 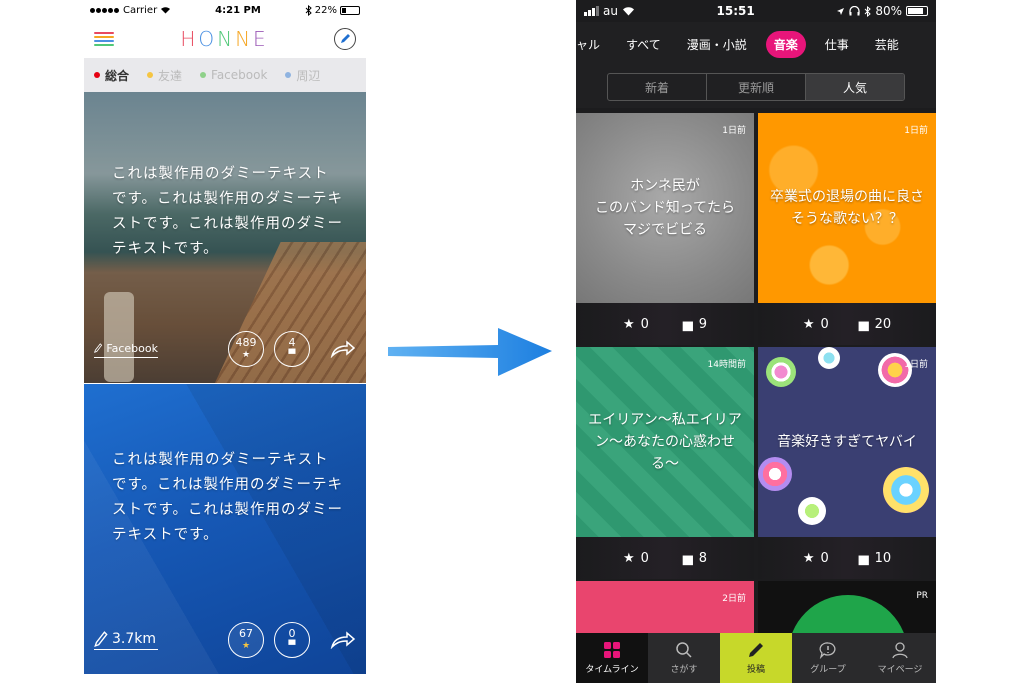 What do you see at coordinates (847, 611) in the screenshot?
I see `ad-tile: PR` at bounding box center [847, 611].